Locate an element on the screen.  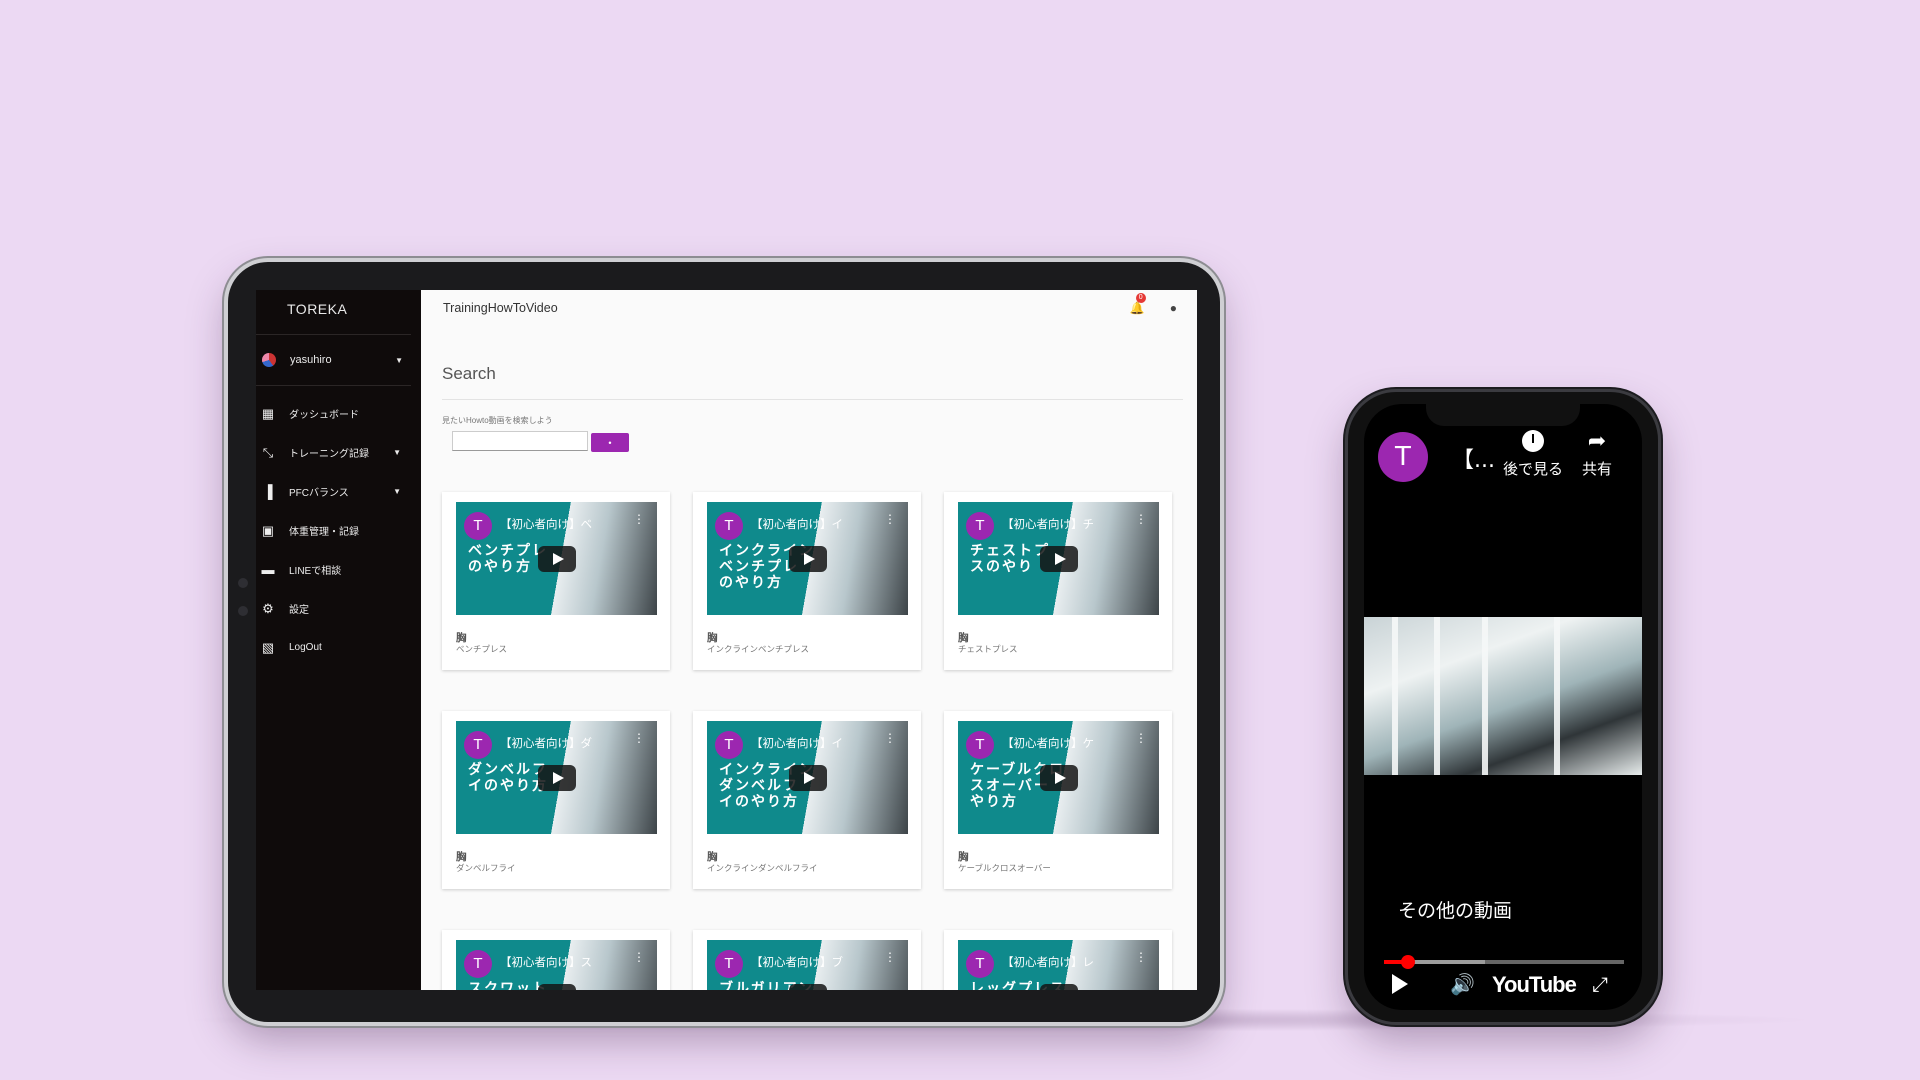
phone-screen: T 【... 後で見る ➦ 共有 その他の動画 🔊 YouTube ⤢ is located at coordinates (1503, 707).